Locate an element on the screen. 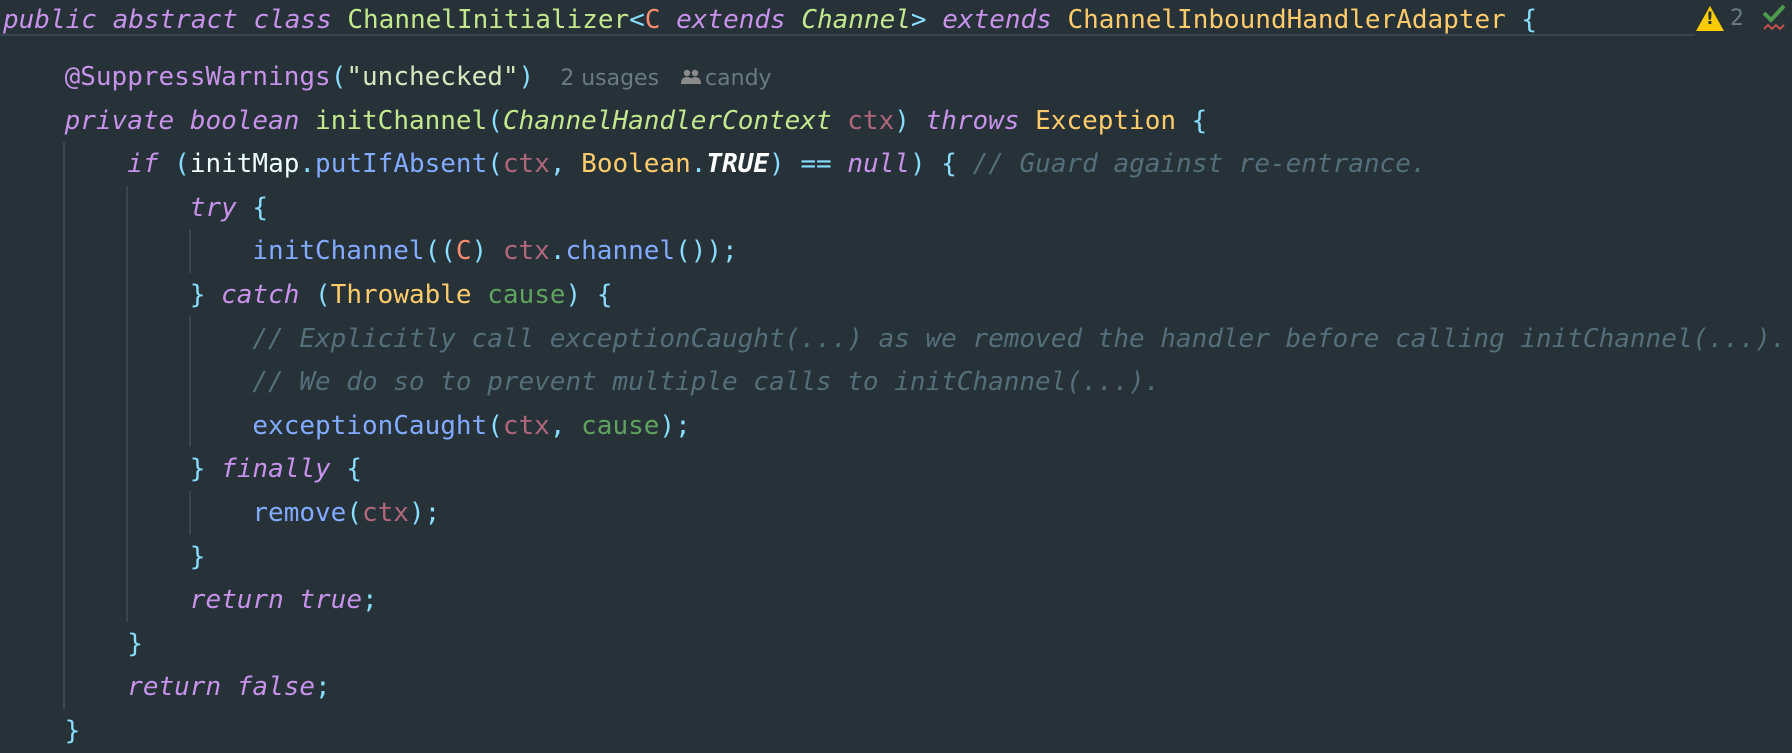  code-line: initChannel((C) ctx.channel()); is located at coordinates (494, 251).